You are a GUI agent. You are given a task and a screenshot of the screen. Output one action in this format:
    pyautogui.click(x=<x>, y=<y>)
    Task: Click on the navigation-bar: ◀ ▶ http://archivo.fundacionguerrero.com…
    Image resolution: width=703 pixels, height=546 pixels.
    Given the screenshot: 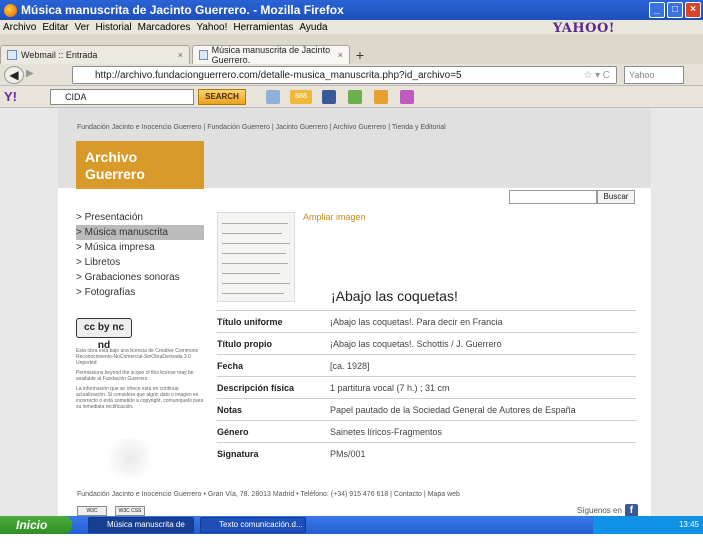 What is the action you would take?
    pyautogui.click(x=351, y=75)
    